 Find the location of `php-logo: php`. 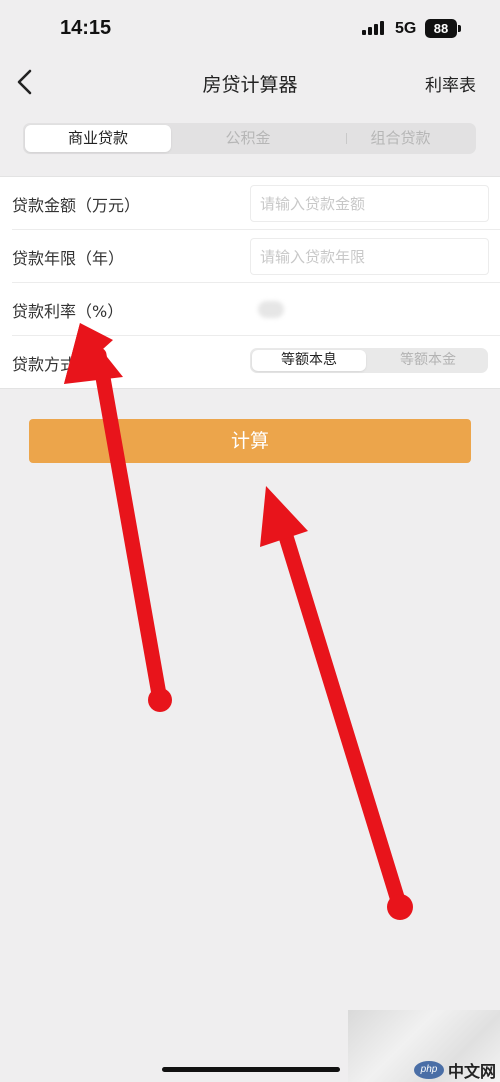

php-logo: php is located at coordinates (429, 1070).